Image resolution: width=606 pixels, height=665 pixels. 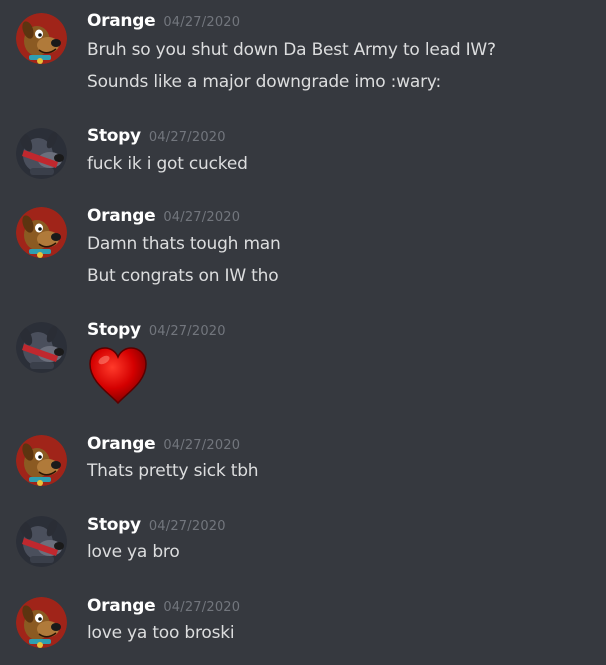 What do you see at coordinates (118, 375) in the screenshot?
I see `heart-emoji` at bounding box center [118, 375].